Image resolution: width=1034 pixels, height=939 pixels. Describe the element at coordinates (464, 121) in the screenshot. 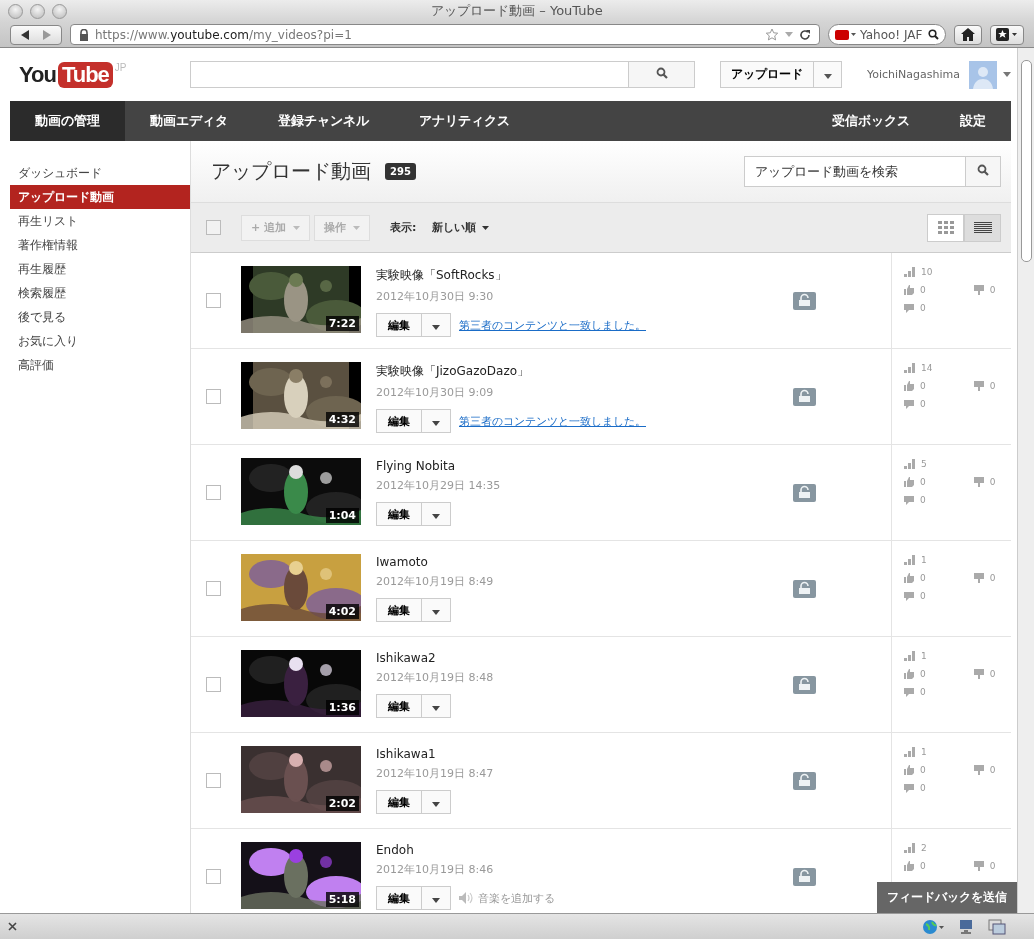

I see `nav-tab: アナリティクス` at that location.